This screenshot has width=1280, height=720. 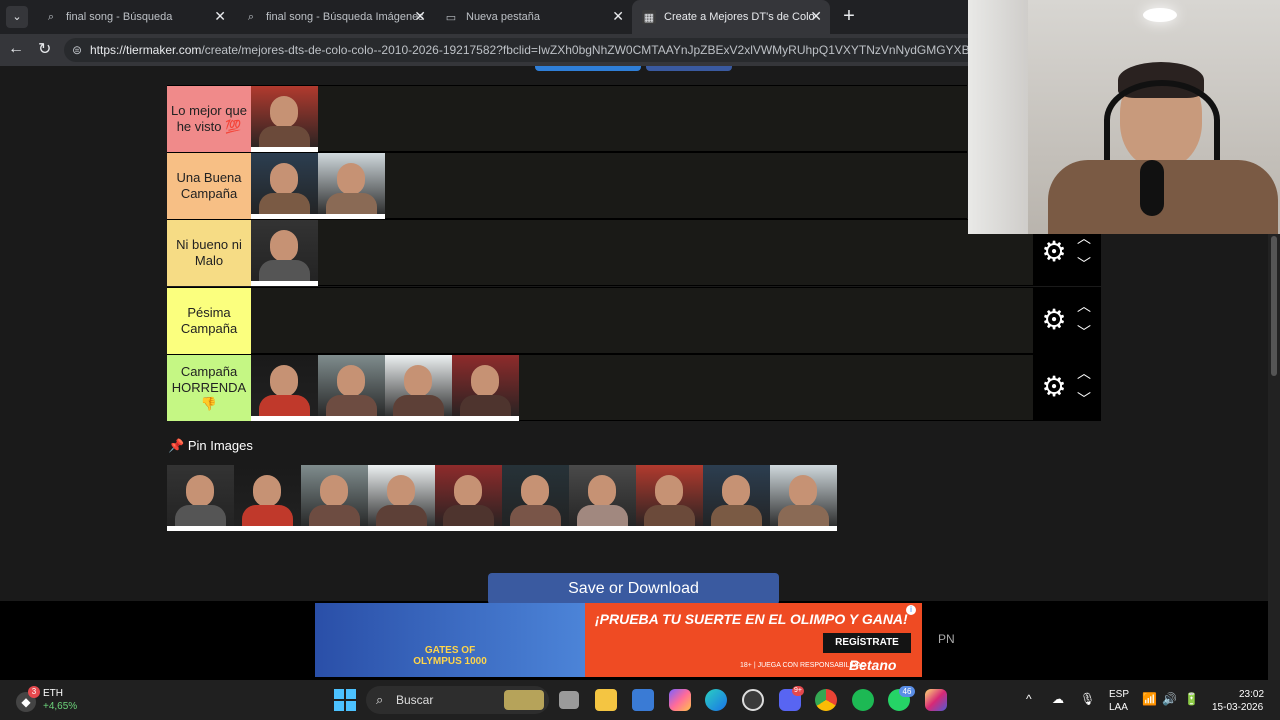 I want to click on volume-icon: 🔊, so click(x=1169, y=699).